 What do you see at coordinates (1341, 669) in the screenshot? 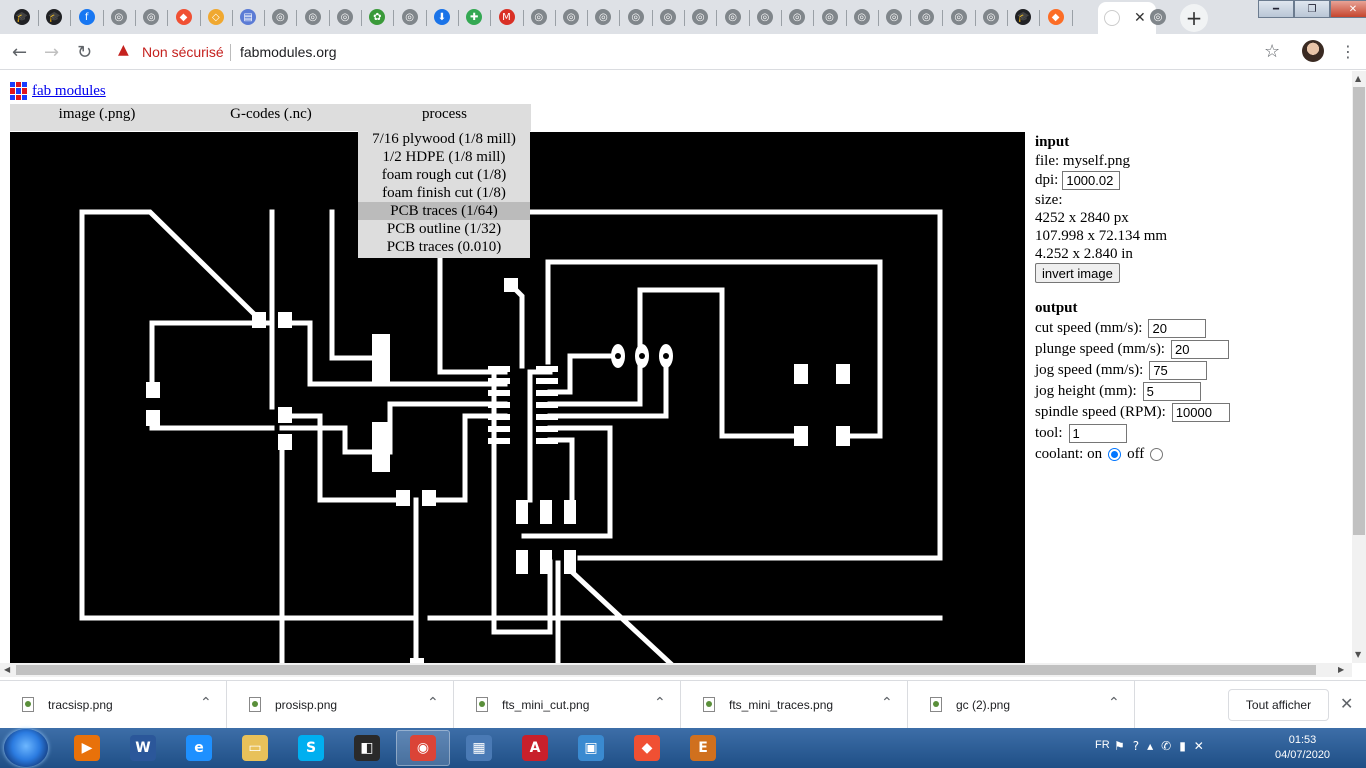
I see `scroll-right-icon: ▶` at bounding box center [1341, 669].